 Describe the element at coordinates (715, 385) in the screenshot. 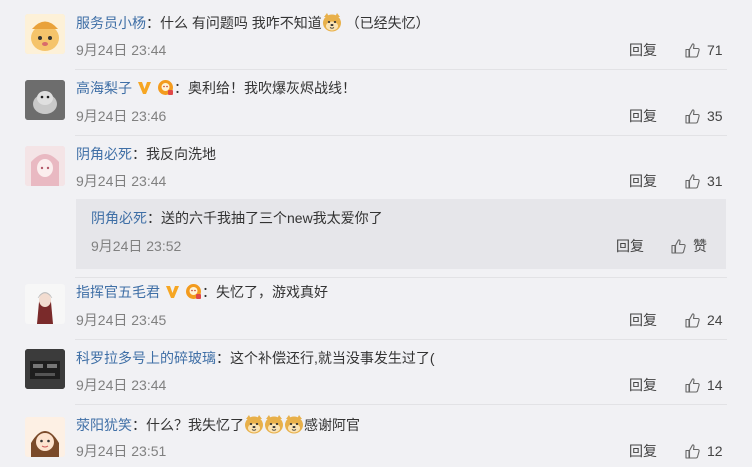

I see `like-count: 14` at that location.